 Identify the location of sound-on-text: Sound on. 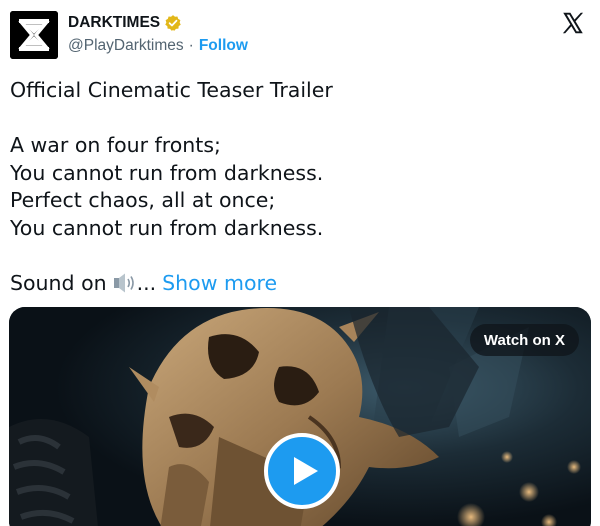
(58, 282).